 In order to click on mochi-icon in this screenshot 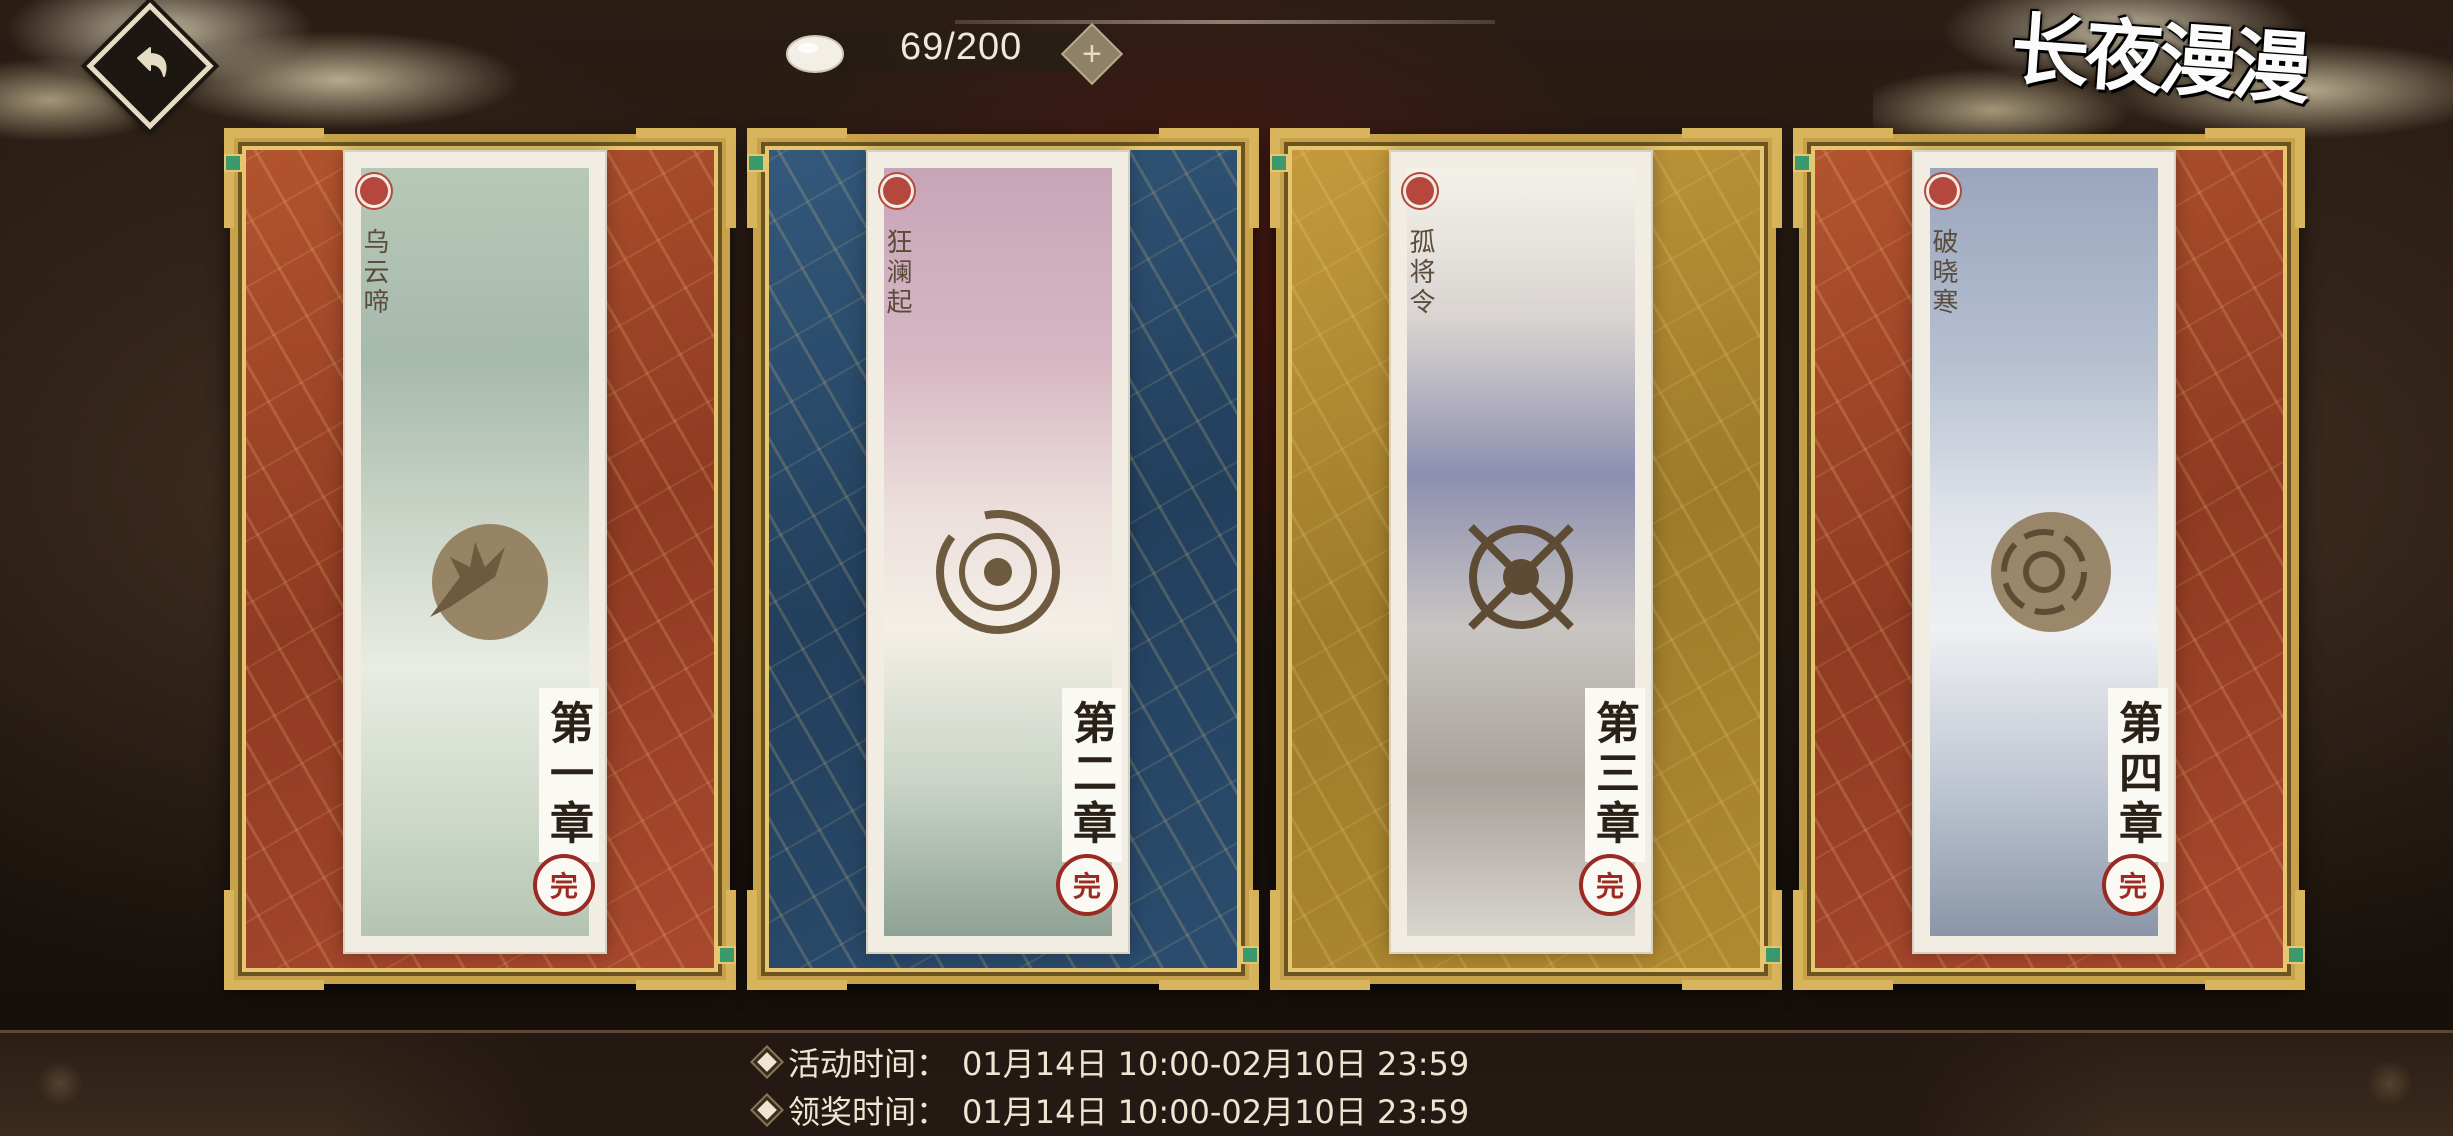, I will do `click(815, 54)`.